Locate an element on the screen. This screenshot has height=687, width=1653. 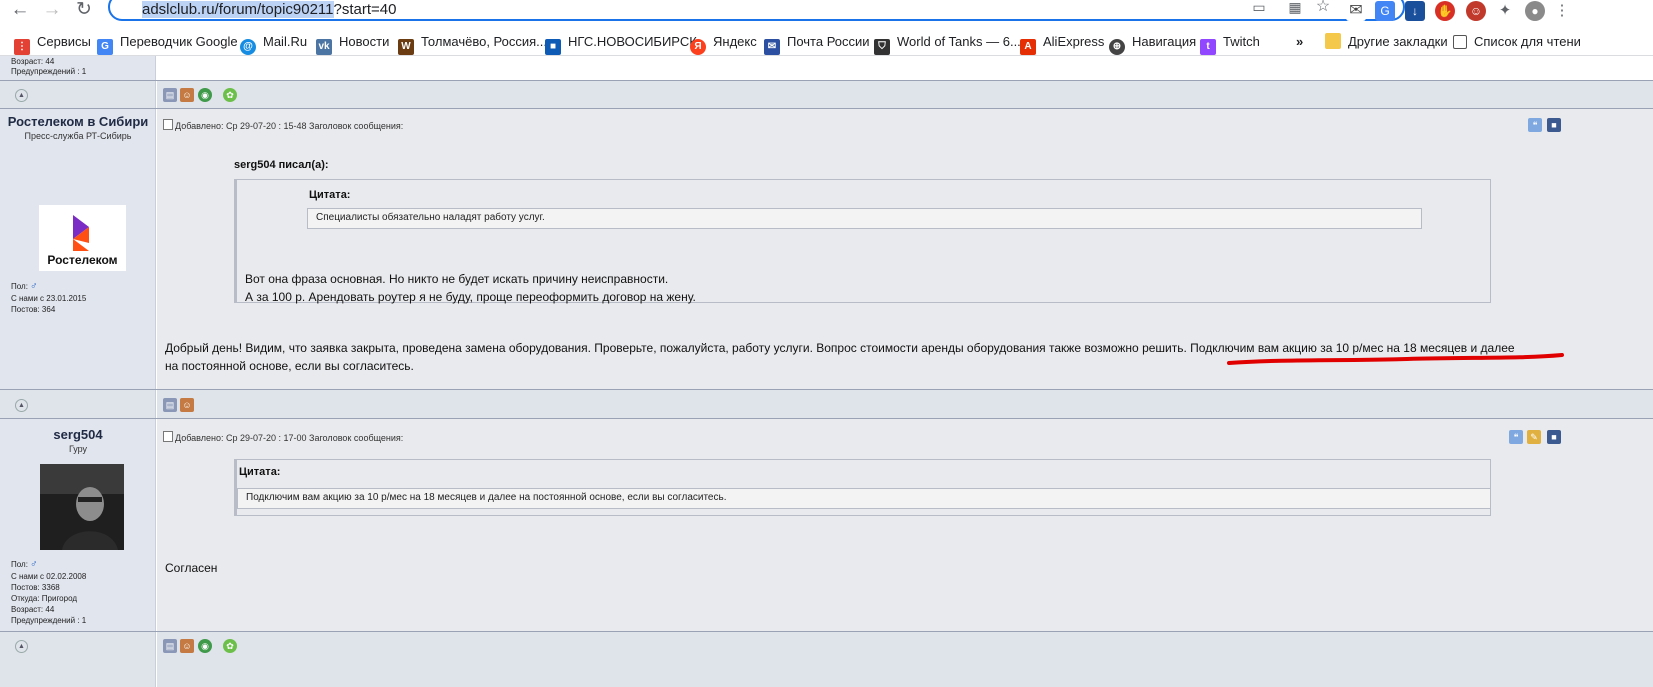
back-arrow-icon: ← is located at coordinates (20, 11).